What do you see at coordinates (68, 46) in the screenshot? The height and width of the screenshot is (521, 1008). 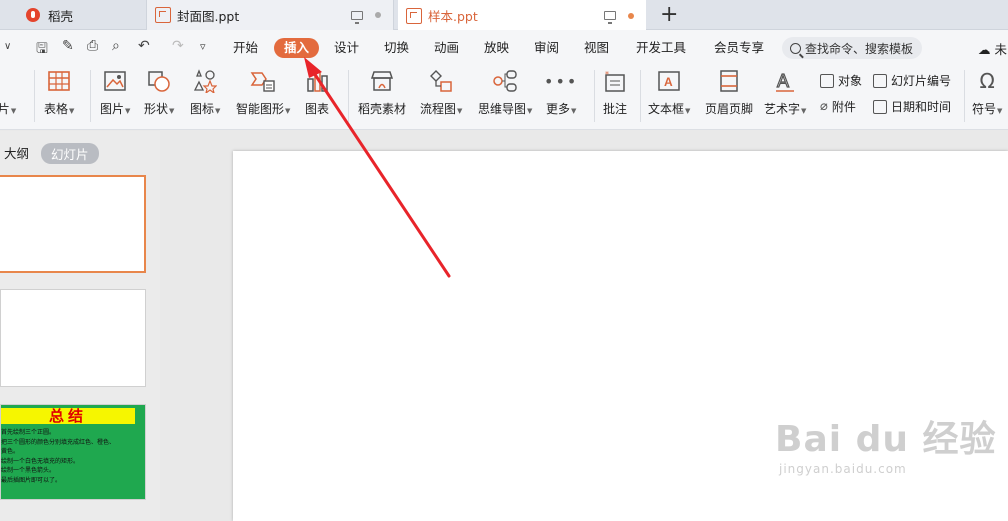 I see `format-painter-icon: ✎` at bounding box center [68, 46].